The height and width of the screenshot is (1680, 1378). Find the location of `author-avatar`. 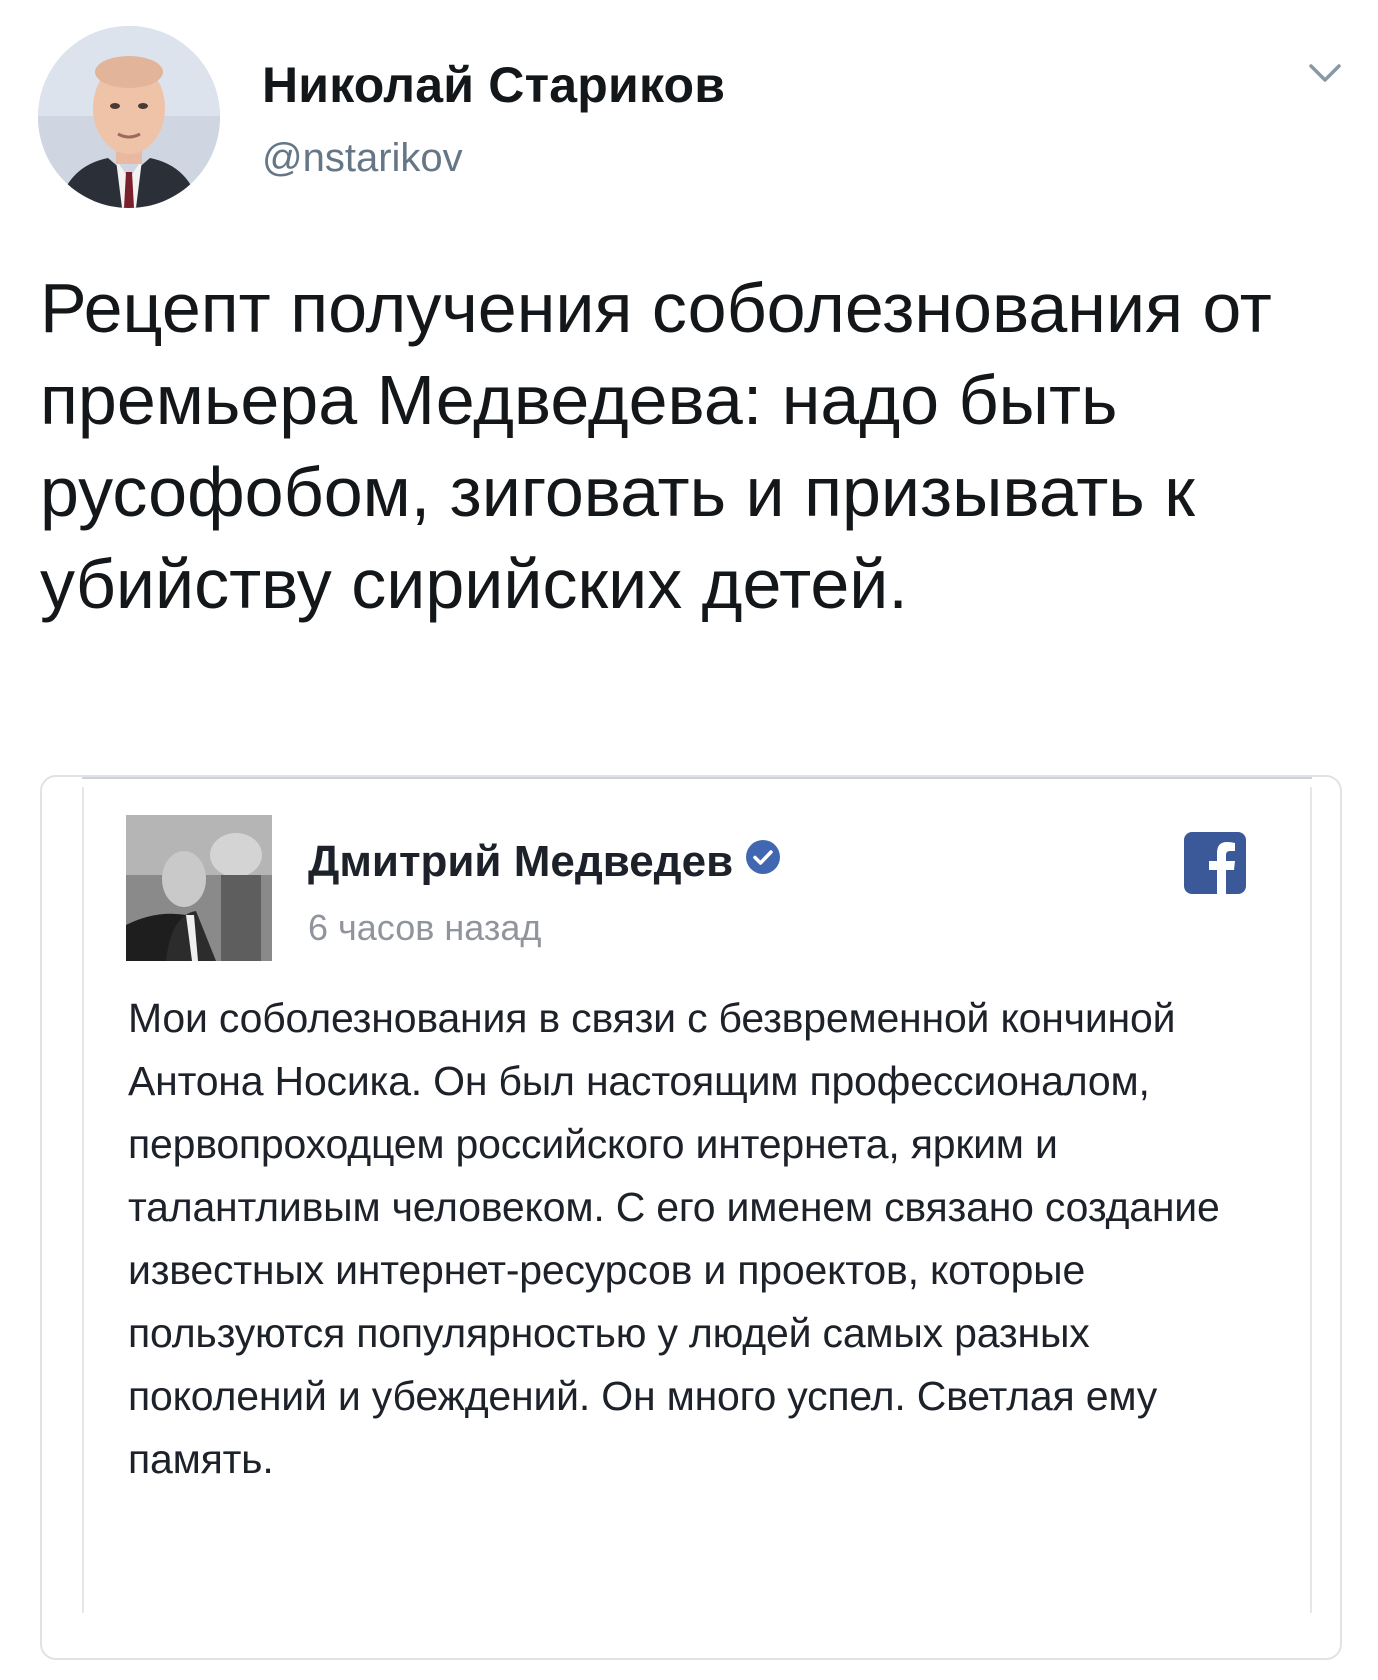

author-avatar is located at coordinates (129, 117).